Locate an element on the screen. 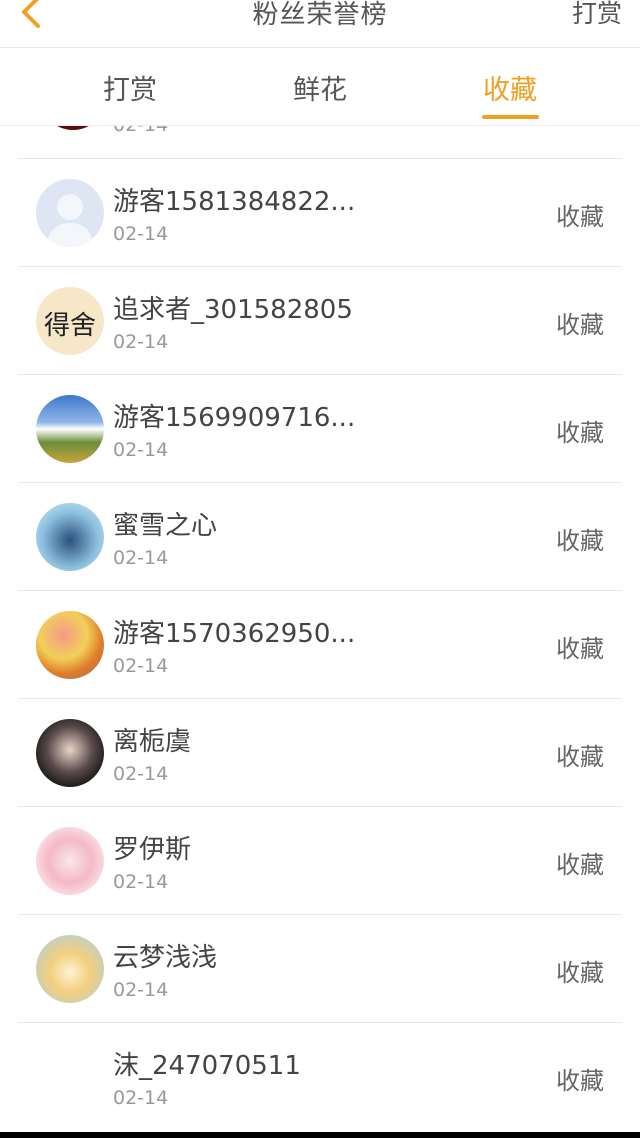 The image size is (640, 1138). list-item: 罗伊斯 02-14 收藏 is located at coordinates (320, 861).